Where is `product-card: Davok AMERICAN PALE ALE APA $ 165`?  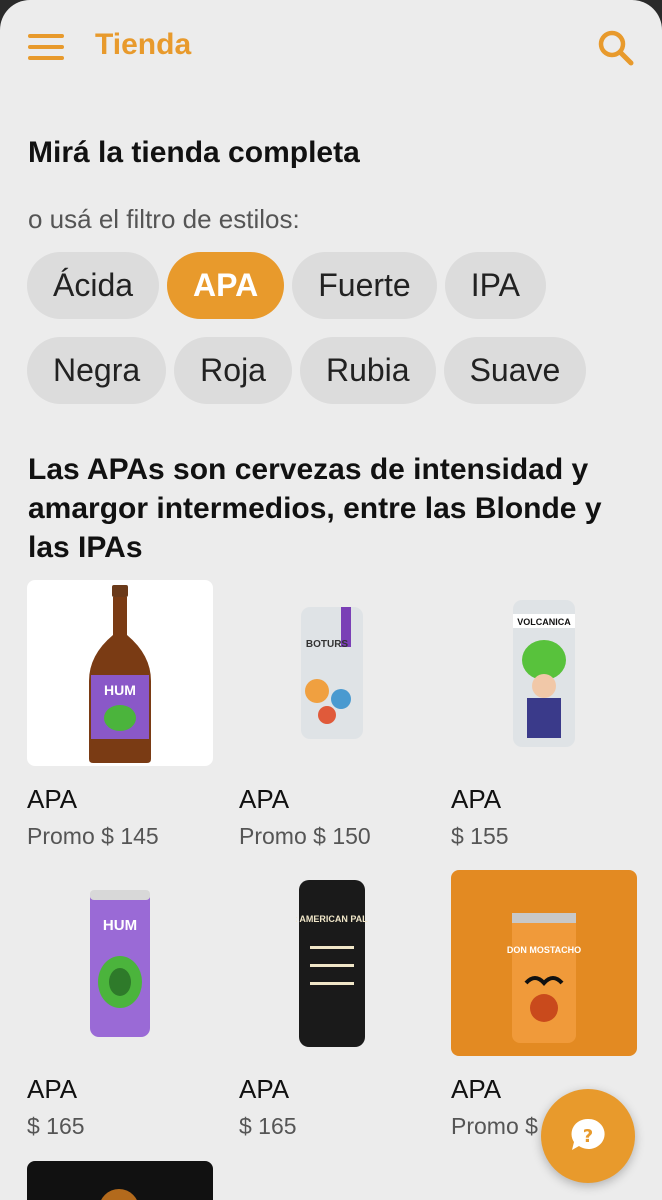
product-card: Davok AMERICAN PALE ALE APA $ 165 is located at coordinates (332, 1005).